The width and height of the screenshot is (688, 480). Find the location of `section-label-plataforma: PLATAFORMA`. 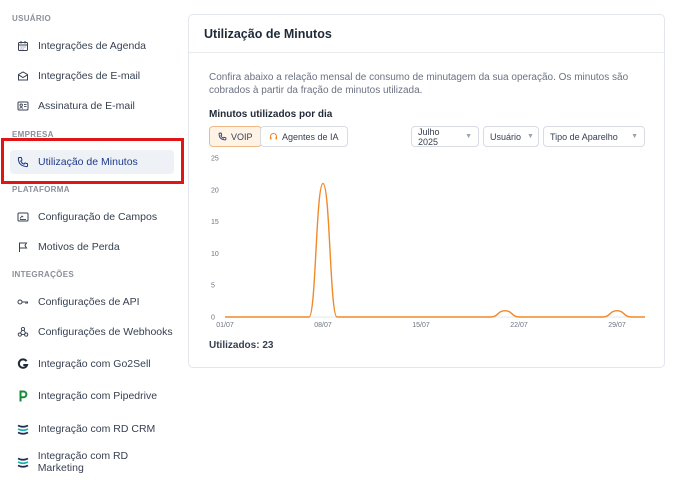

section-label-plataforma: PLATAFORMA is located at coordinates (41, 189).